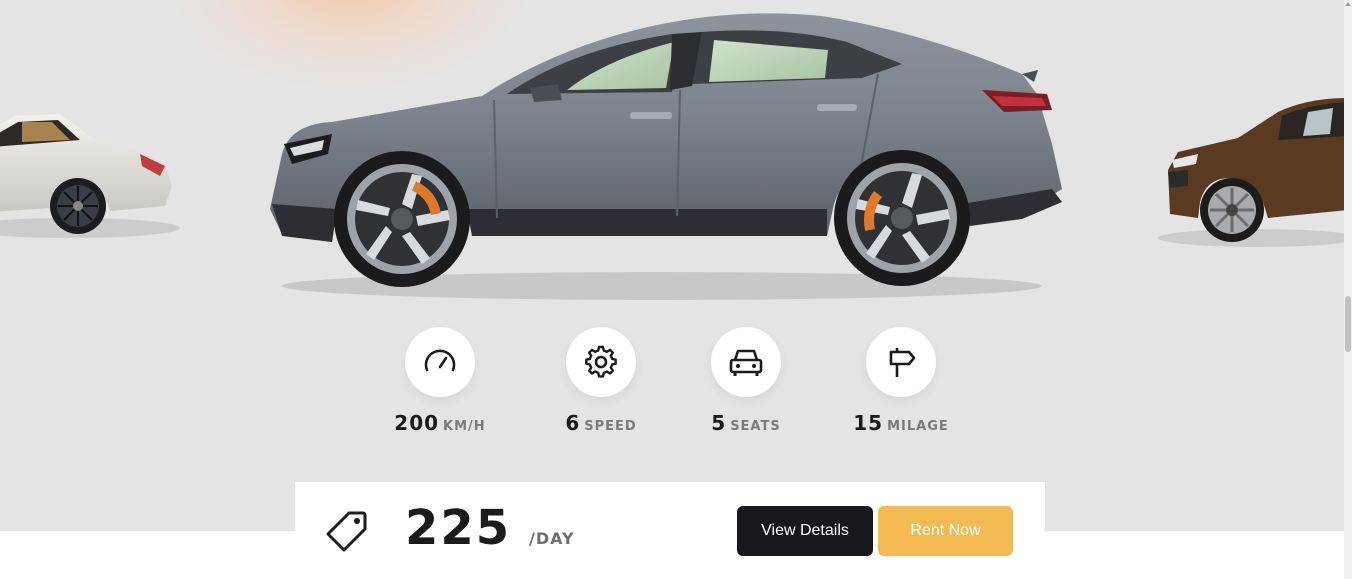 The height and width of the screenshot is (579, 1352). I want to click on spec-top-speed: 200 km/h, so click(440, 381).